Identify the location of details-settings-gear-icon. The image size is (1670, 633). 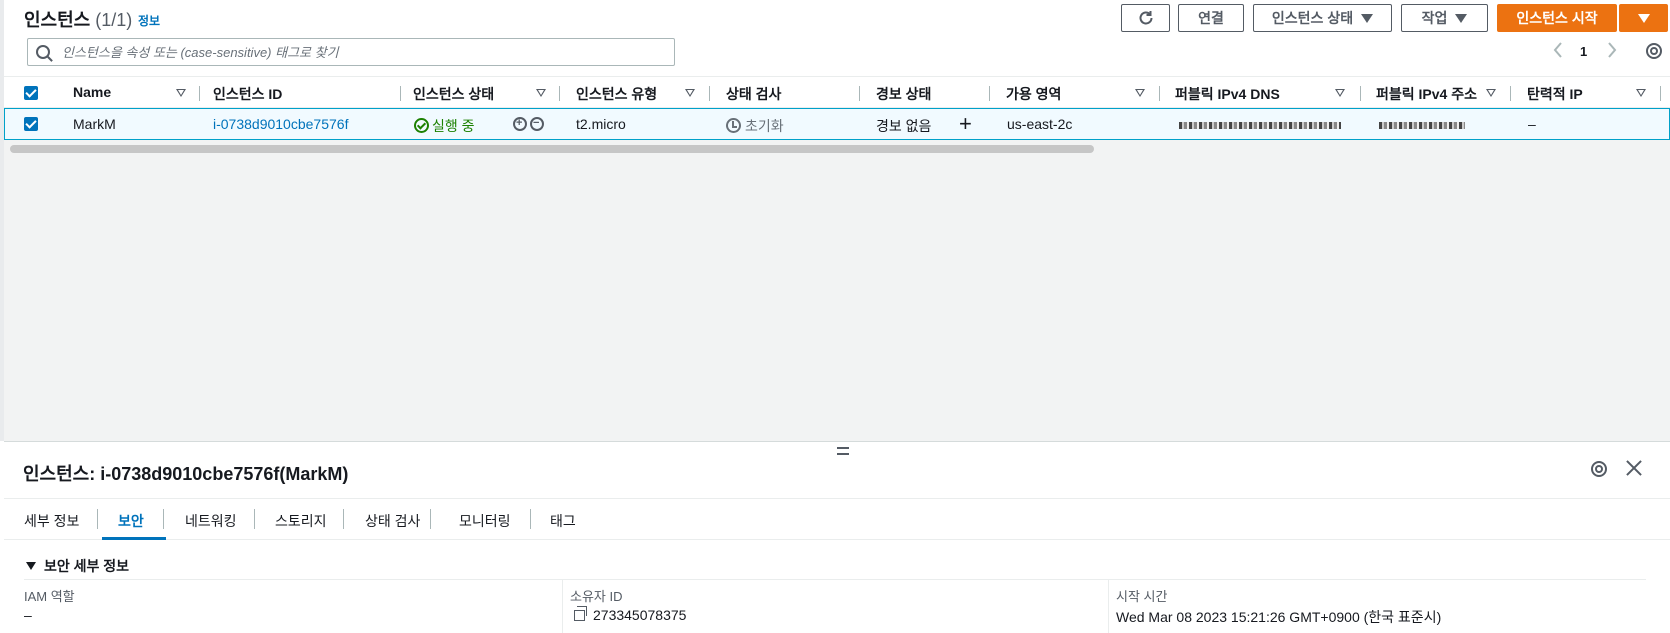
(1599, 469).